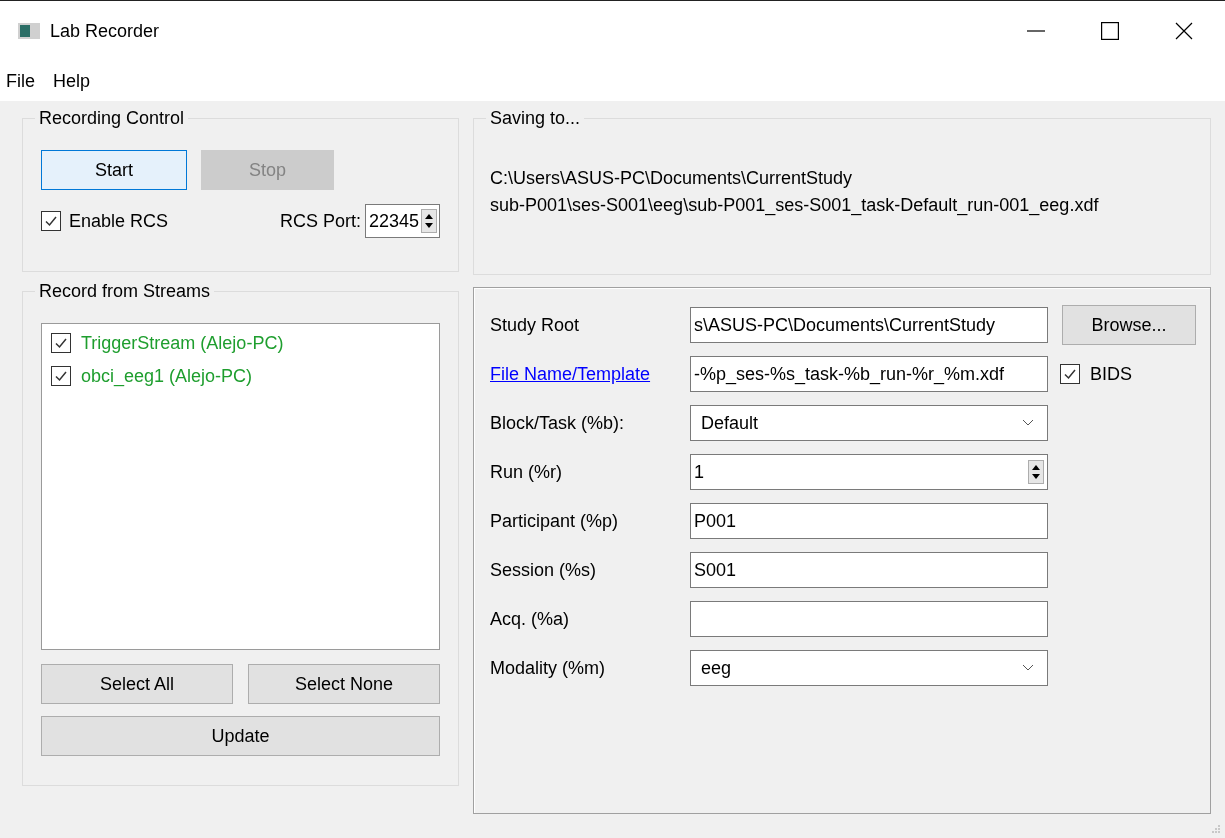  Describe the element at coordinates (557, 422) in the screenshot. I see `field-label: Block/Task (%b):` at that location.